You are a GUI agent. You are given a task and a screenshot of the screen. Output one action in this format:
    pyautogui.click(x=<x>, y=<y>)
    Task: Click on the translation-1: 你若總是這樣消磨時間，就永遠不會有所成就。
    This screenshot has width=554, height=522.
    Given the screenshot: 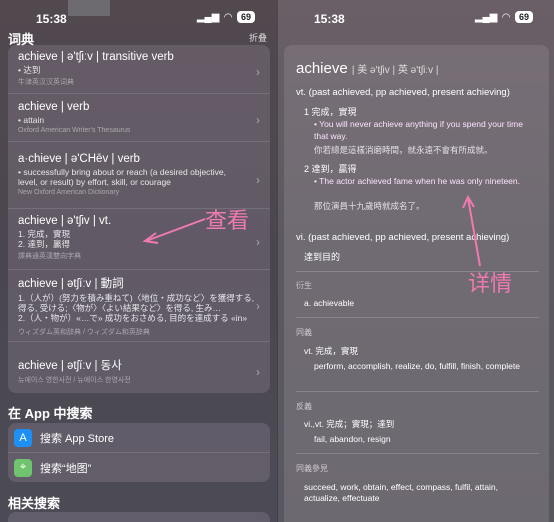 What is the action you would take?
    pyautogui.click(x=403, y=150)
    